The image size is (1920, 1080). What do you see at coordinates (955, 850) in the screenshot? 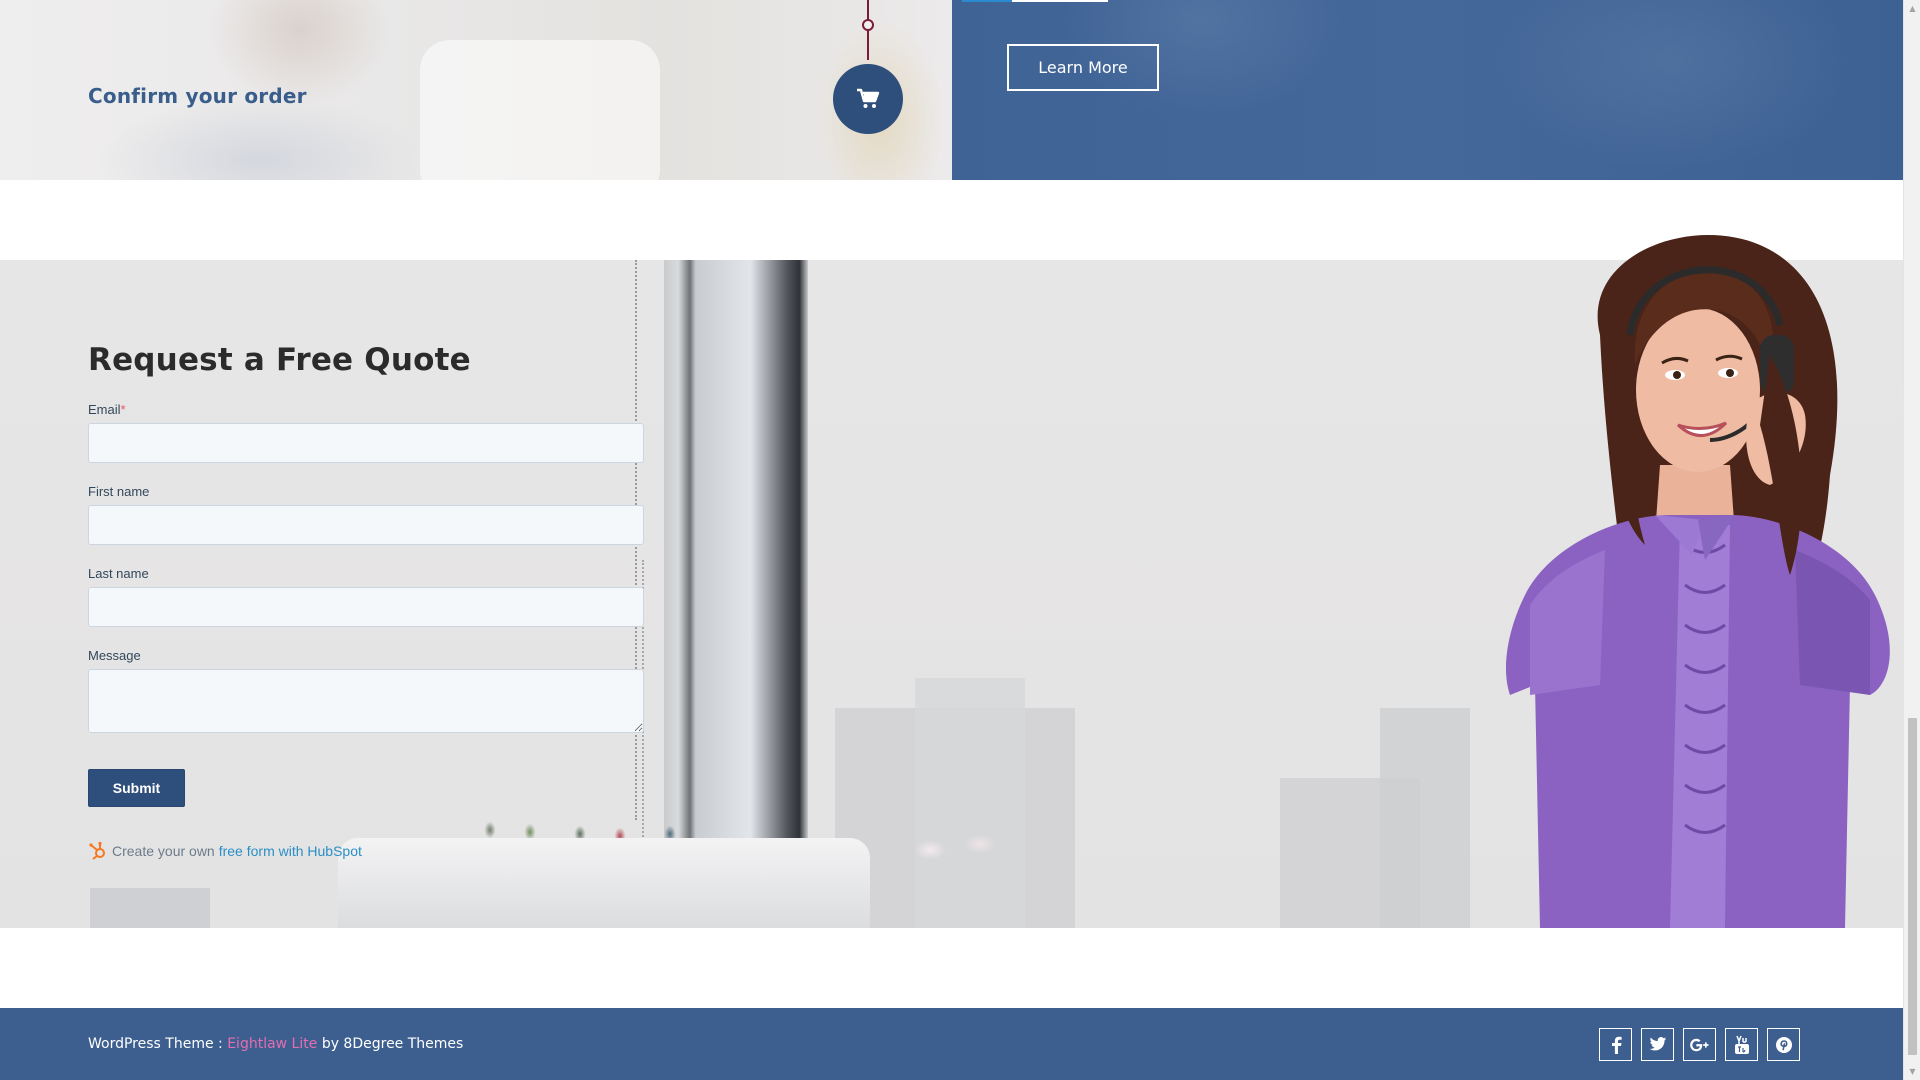
I see `orchid-decoration` at bounding box center [955, 850].